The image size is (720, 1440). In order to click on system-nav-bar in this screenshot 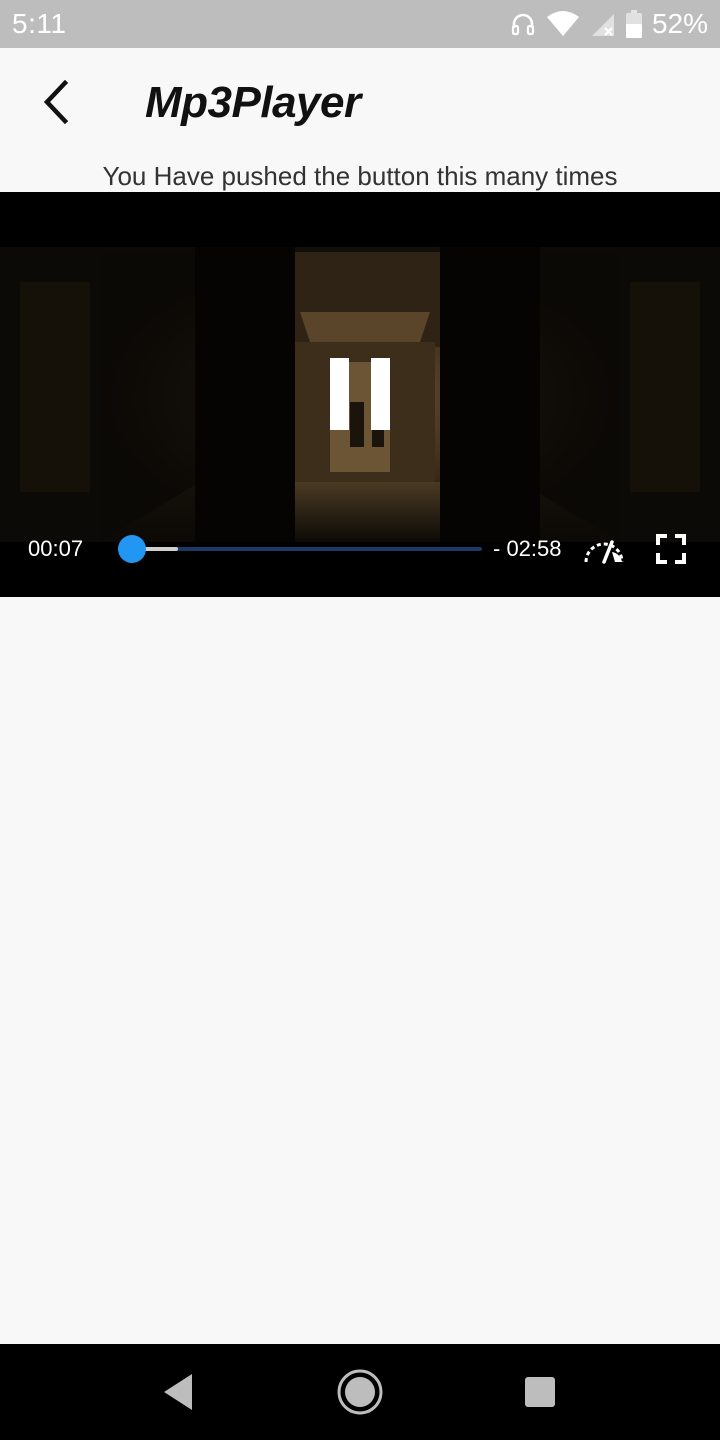, I will do `click(360, 1392)`.